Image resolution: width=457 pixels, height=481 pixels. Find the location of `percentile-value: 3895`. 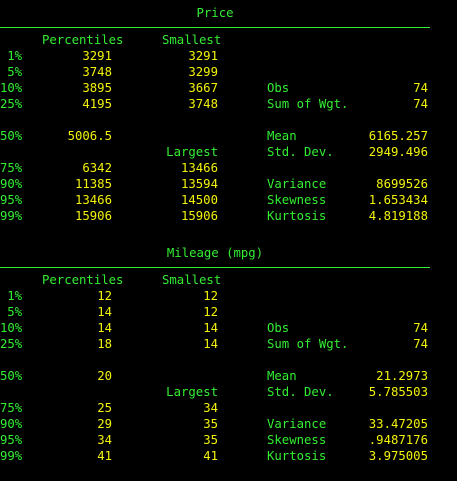

percentile-value: 3895 is located at coordinates (97, 88).